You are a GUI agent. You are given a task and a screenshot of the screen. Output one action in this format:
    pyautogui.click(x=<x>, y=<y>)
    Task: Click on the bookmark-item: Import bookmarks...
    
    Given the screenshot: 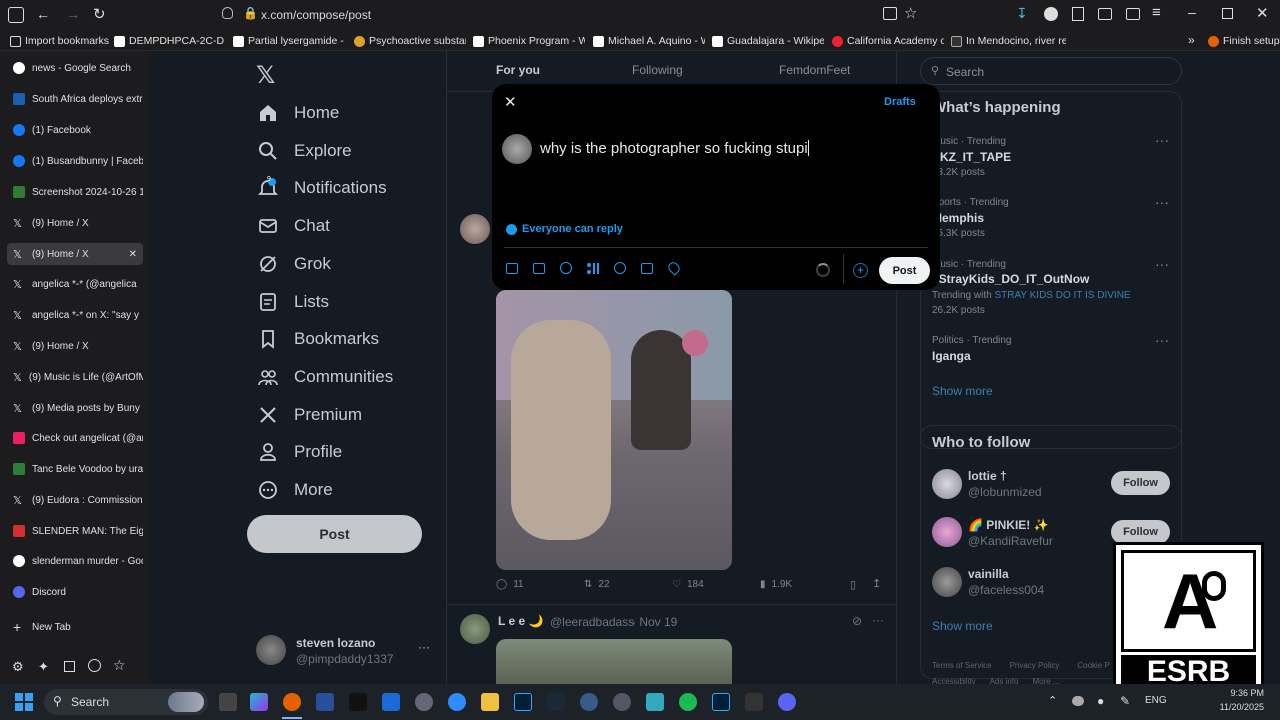 What is the action you would take?
    pyautogui.click(x=60, y=41)
    